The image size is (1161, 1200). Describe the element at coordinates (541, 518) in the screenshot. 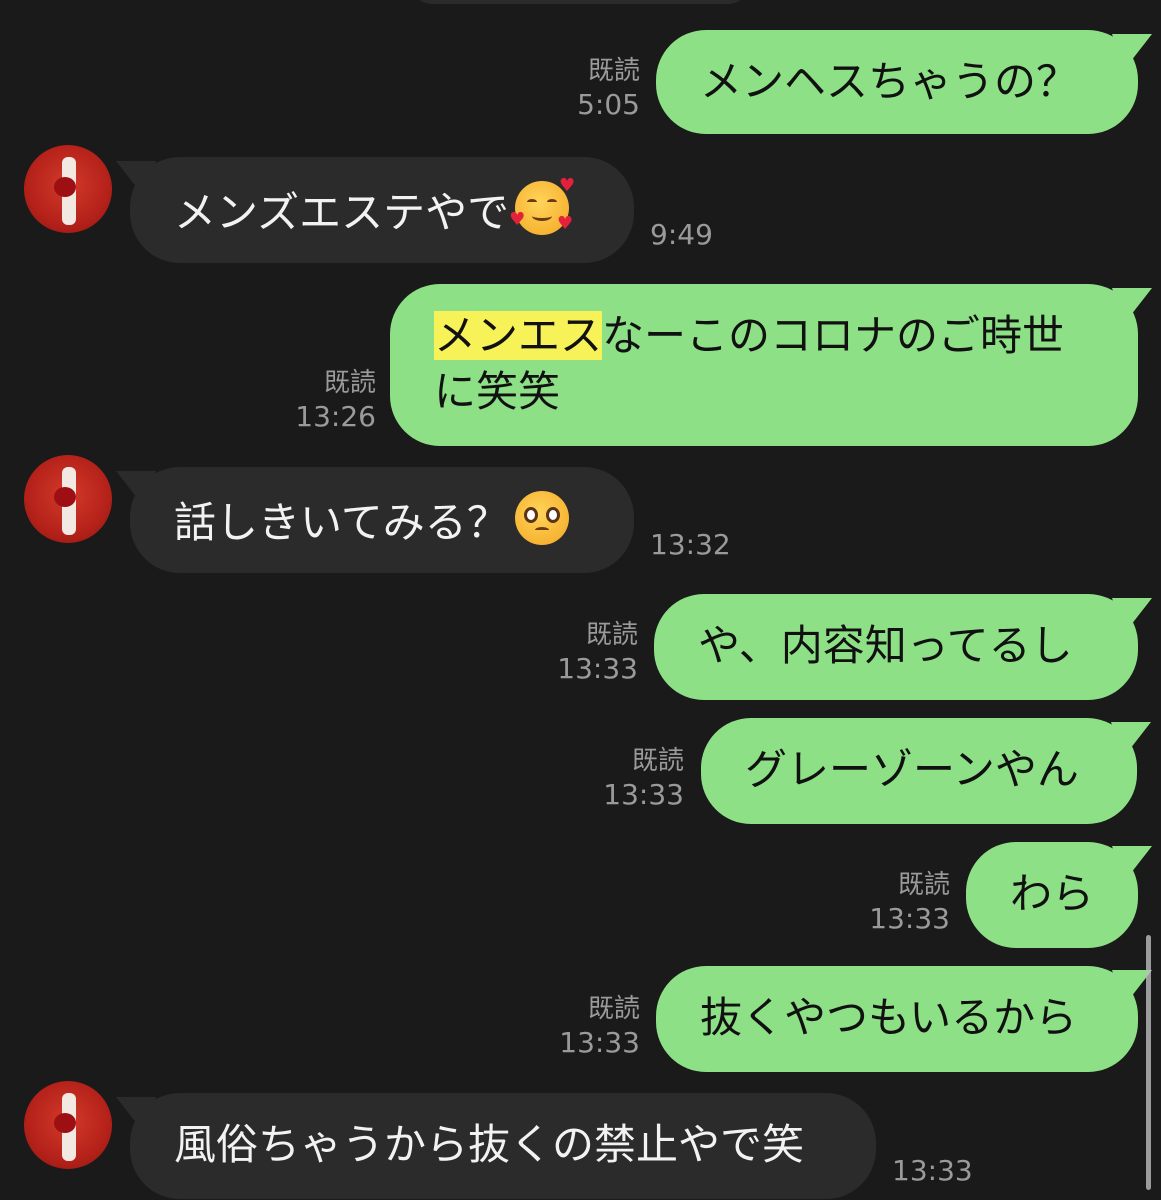

I see `pleading-face-icon` at that location.